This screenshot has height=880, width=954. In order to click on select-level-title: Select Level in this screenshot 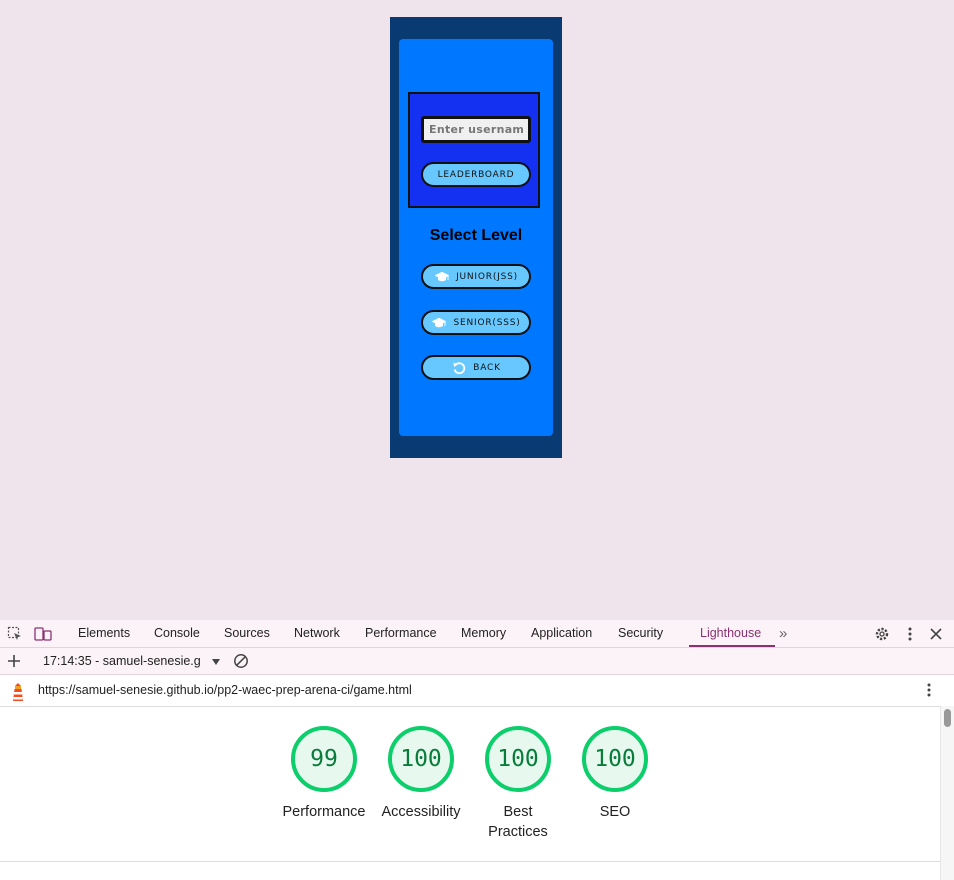, I will do `click(476, 235)`.